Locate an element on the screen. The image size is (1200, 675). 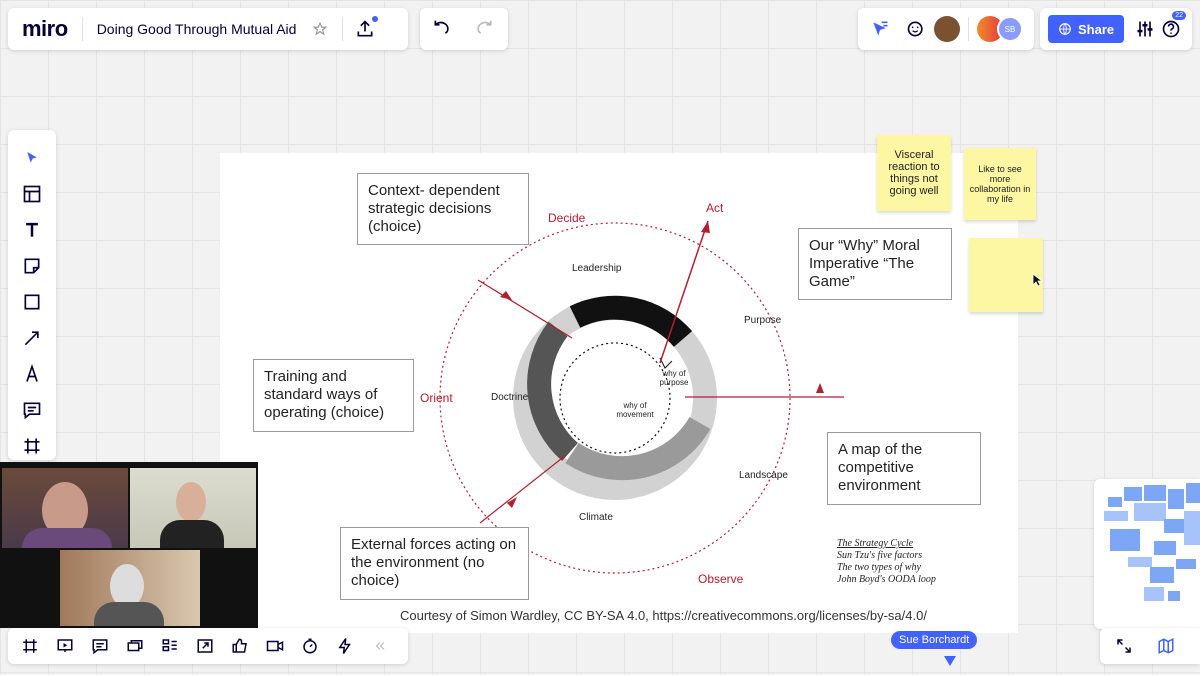
presentation-icon is located at coordinates (65, 646).